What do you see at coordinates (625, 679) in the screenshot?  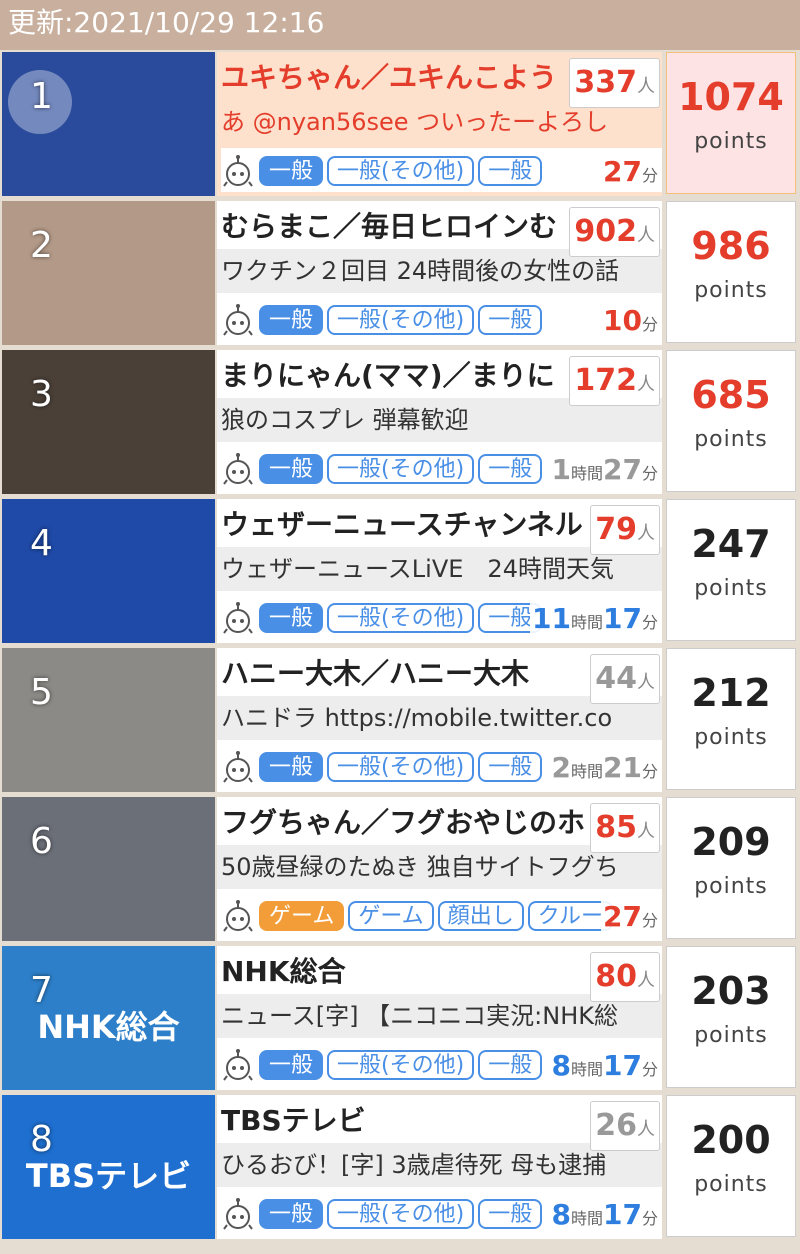 I see `viewer-count: 44人` at bounding box center [625, 679].